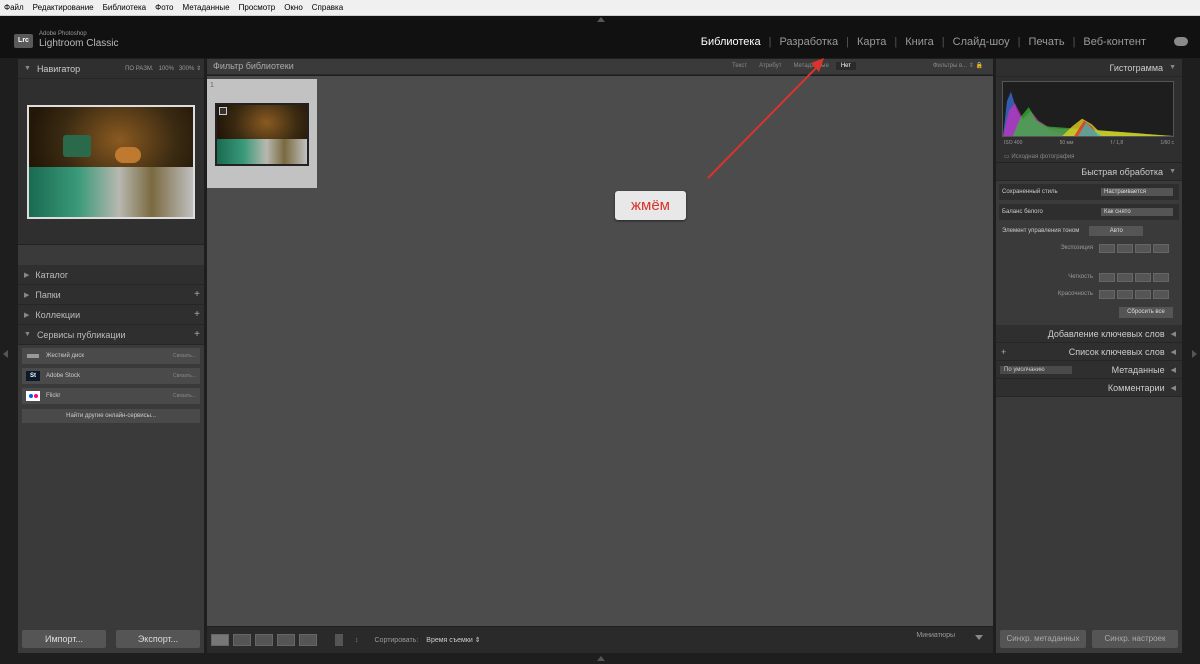 The width and height of the screenshot is (1200, 664). Describe the element at coordinates (264, 640) in the screenshot. I see `compare-view-icon` at that location.